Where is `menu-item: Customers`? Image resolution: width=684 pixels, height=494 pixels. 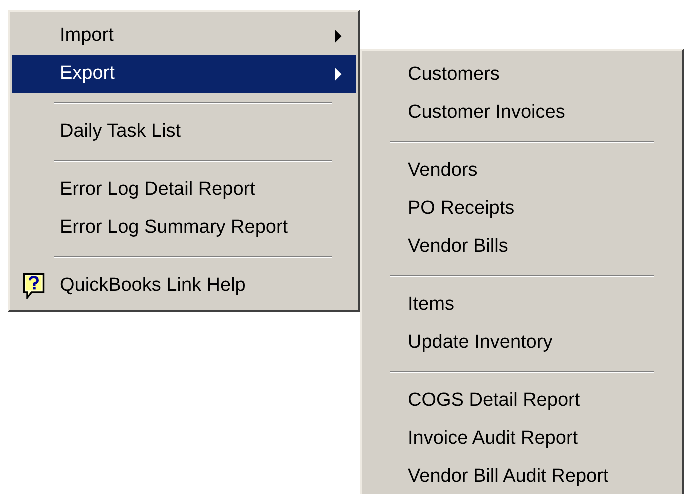
menu-item: Customers is located at coordinates (522, 75).